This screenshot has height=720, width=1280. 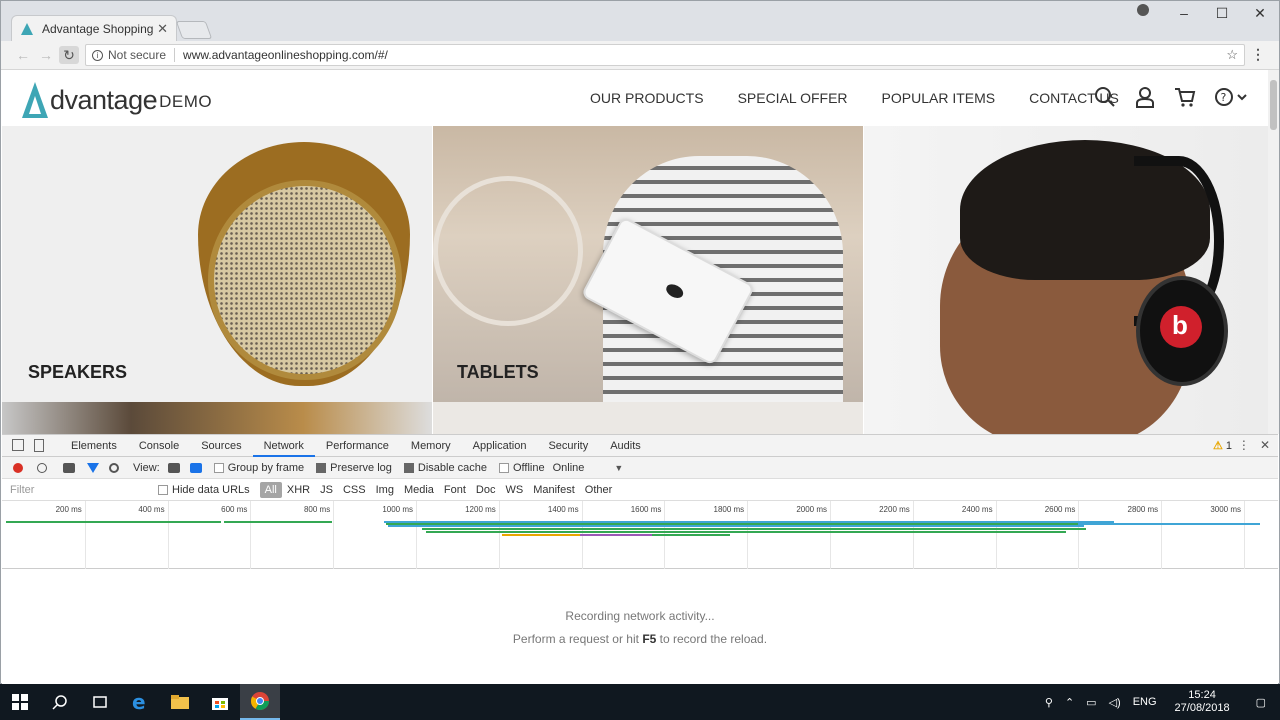 What do you see at coordinates (1145, 702) in the screenshot?
I see `language-indicator: ENG` at bounding box center [1145, 702].